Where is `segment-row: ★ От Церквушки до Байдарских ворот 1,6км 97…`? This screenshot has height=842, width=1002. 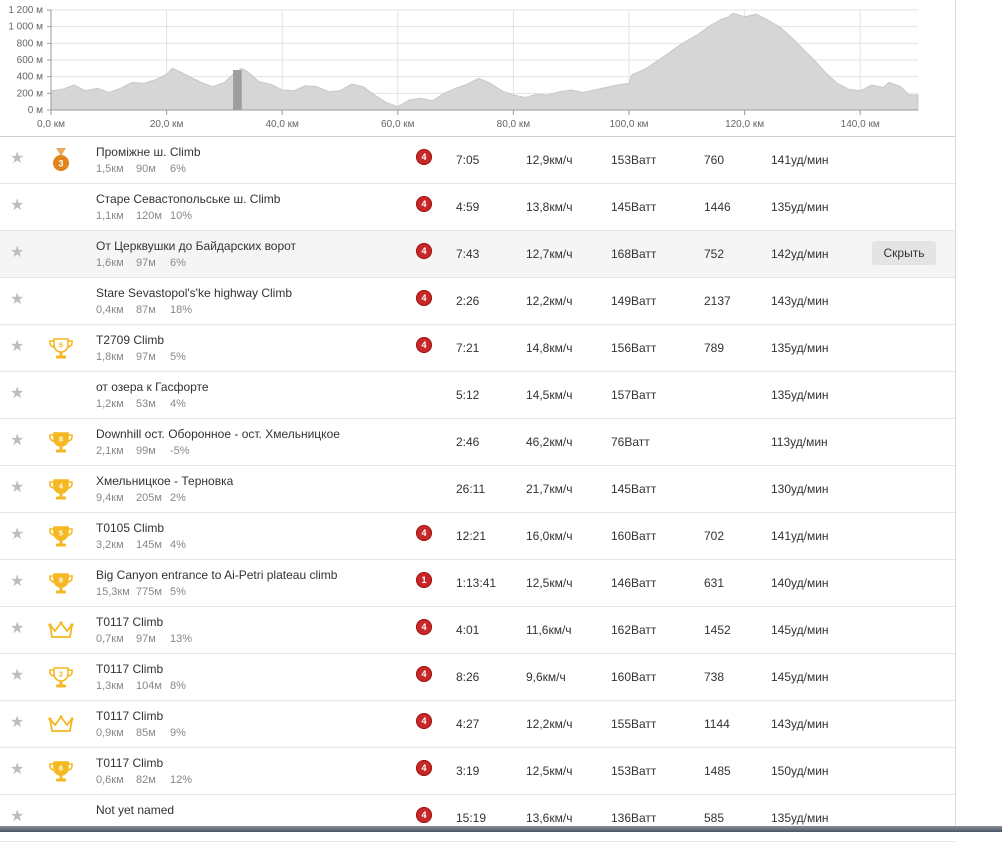 segment-row: ★ От Церквушки до Байдарских ворот 1,6км 97… is located at coordinates (477, 254).